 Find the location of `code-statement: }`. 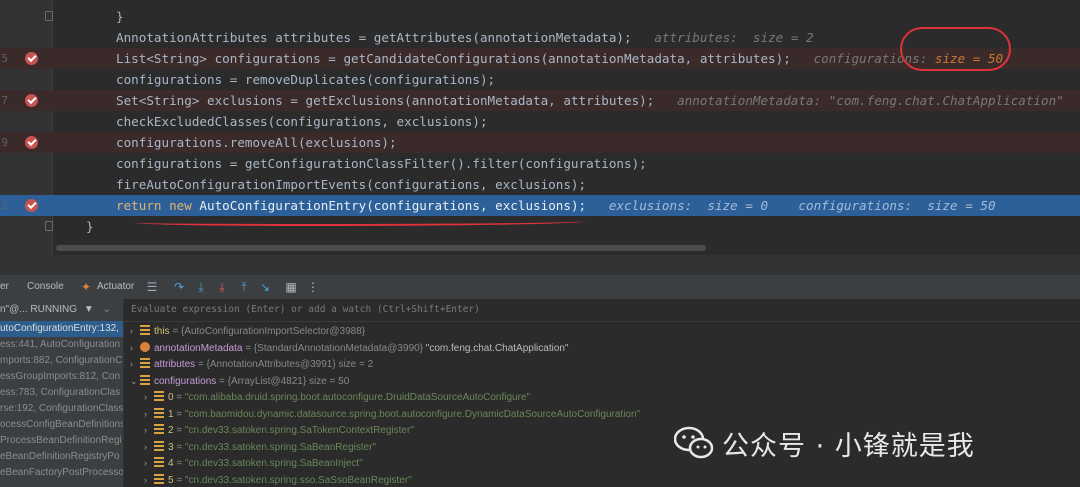

code-statement: } is located at coordinates (120, 16).